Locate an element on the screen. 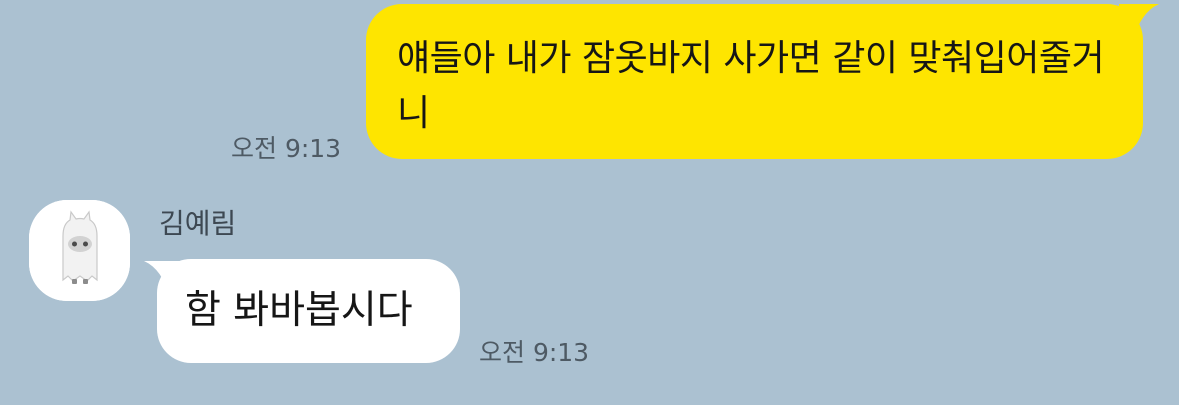 This screenshot has height=405, width=1179. incoming-message-bubble: 함 봐바봅시다 is located at coordinates (302, 311).